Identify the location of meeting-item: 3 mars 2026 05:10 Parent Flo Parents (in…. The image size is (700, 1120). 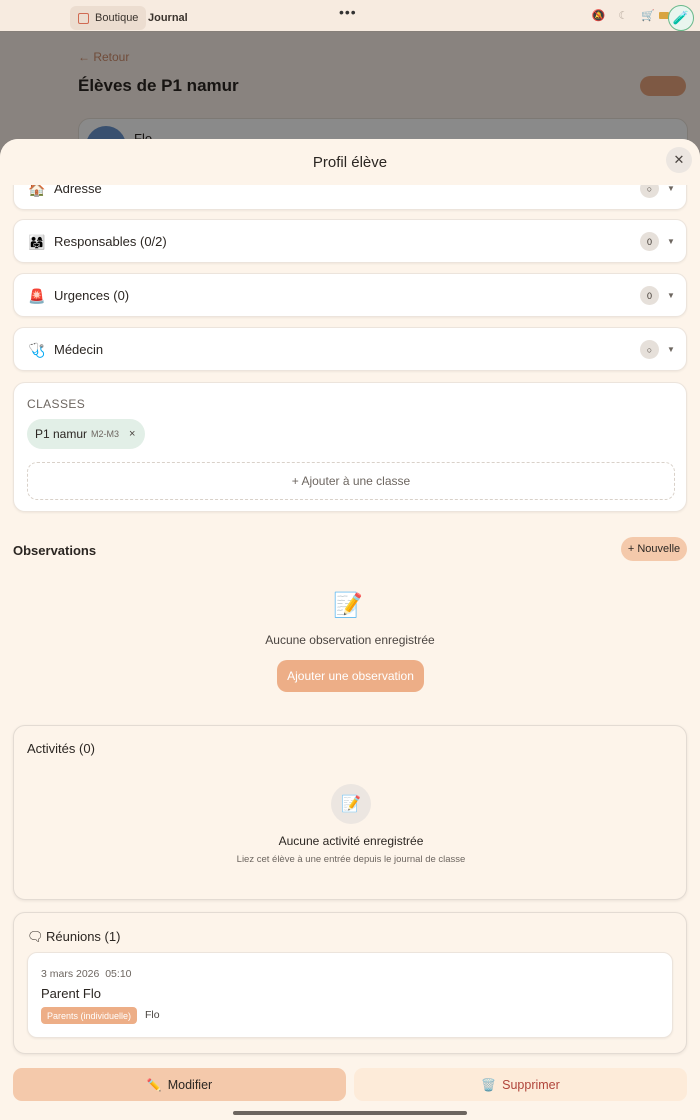
(350, 995).